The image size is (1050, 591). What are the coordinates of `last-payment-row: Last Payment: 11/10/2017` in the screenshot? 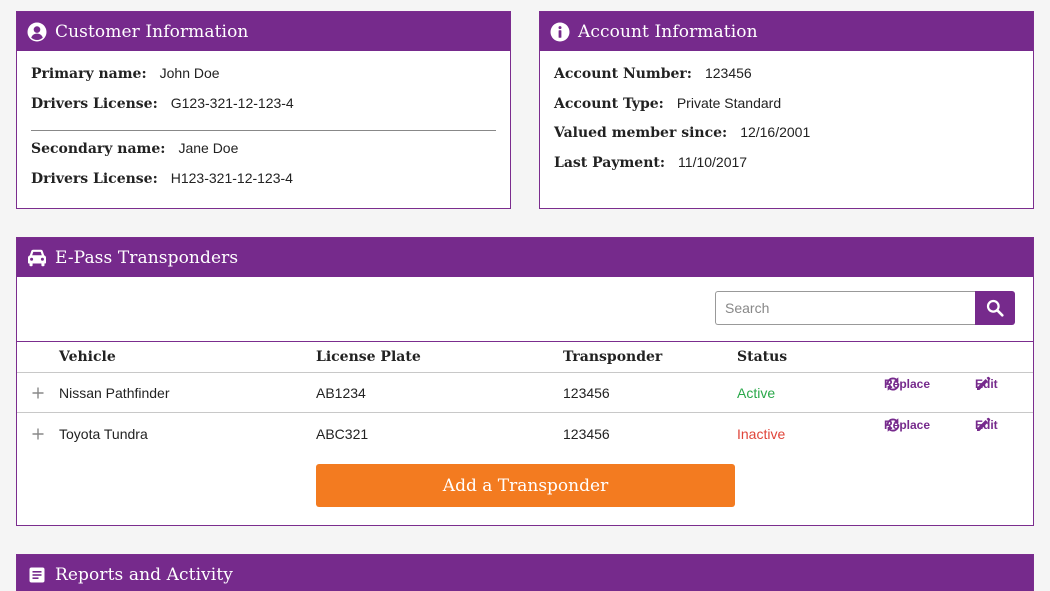 It's located at (786, 169).